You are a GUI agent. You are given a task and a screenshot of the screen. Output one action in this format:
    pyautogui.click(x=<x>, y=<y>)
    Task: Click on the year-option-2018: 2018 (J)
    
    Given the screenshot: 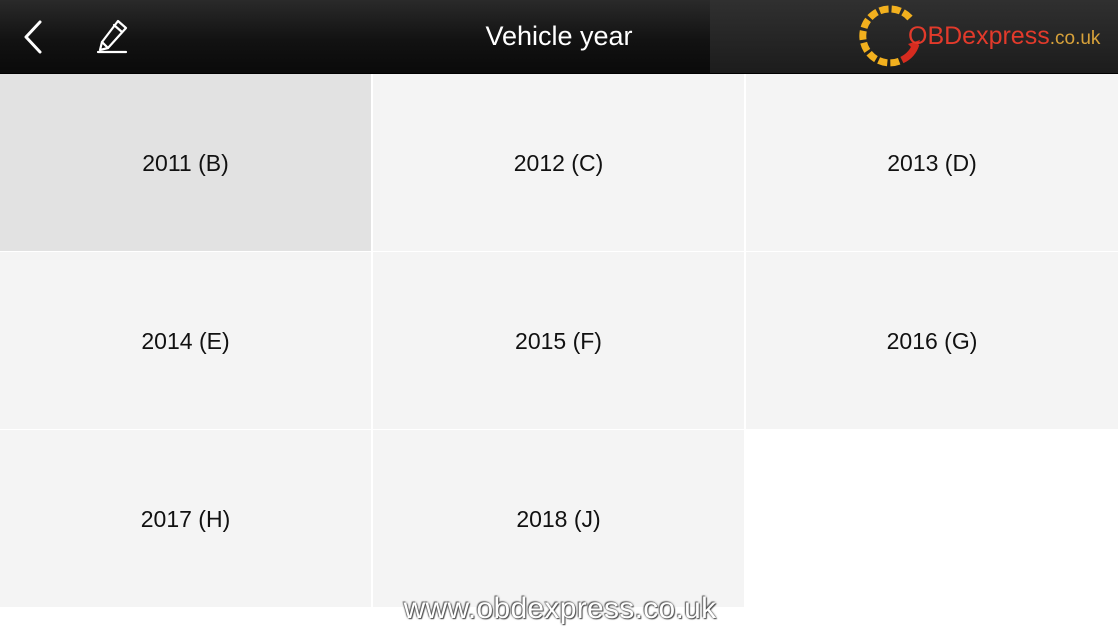 What is the action you would take?
    pyautogui.click(x=558, y=518)
    